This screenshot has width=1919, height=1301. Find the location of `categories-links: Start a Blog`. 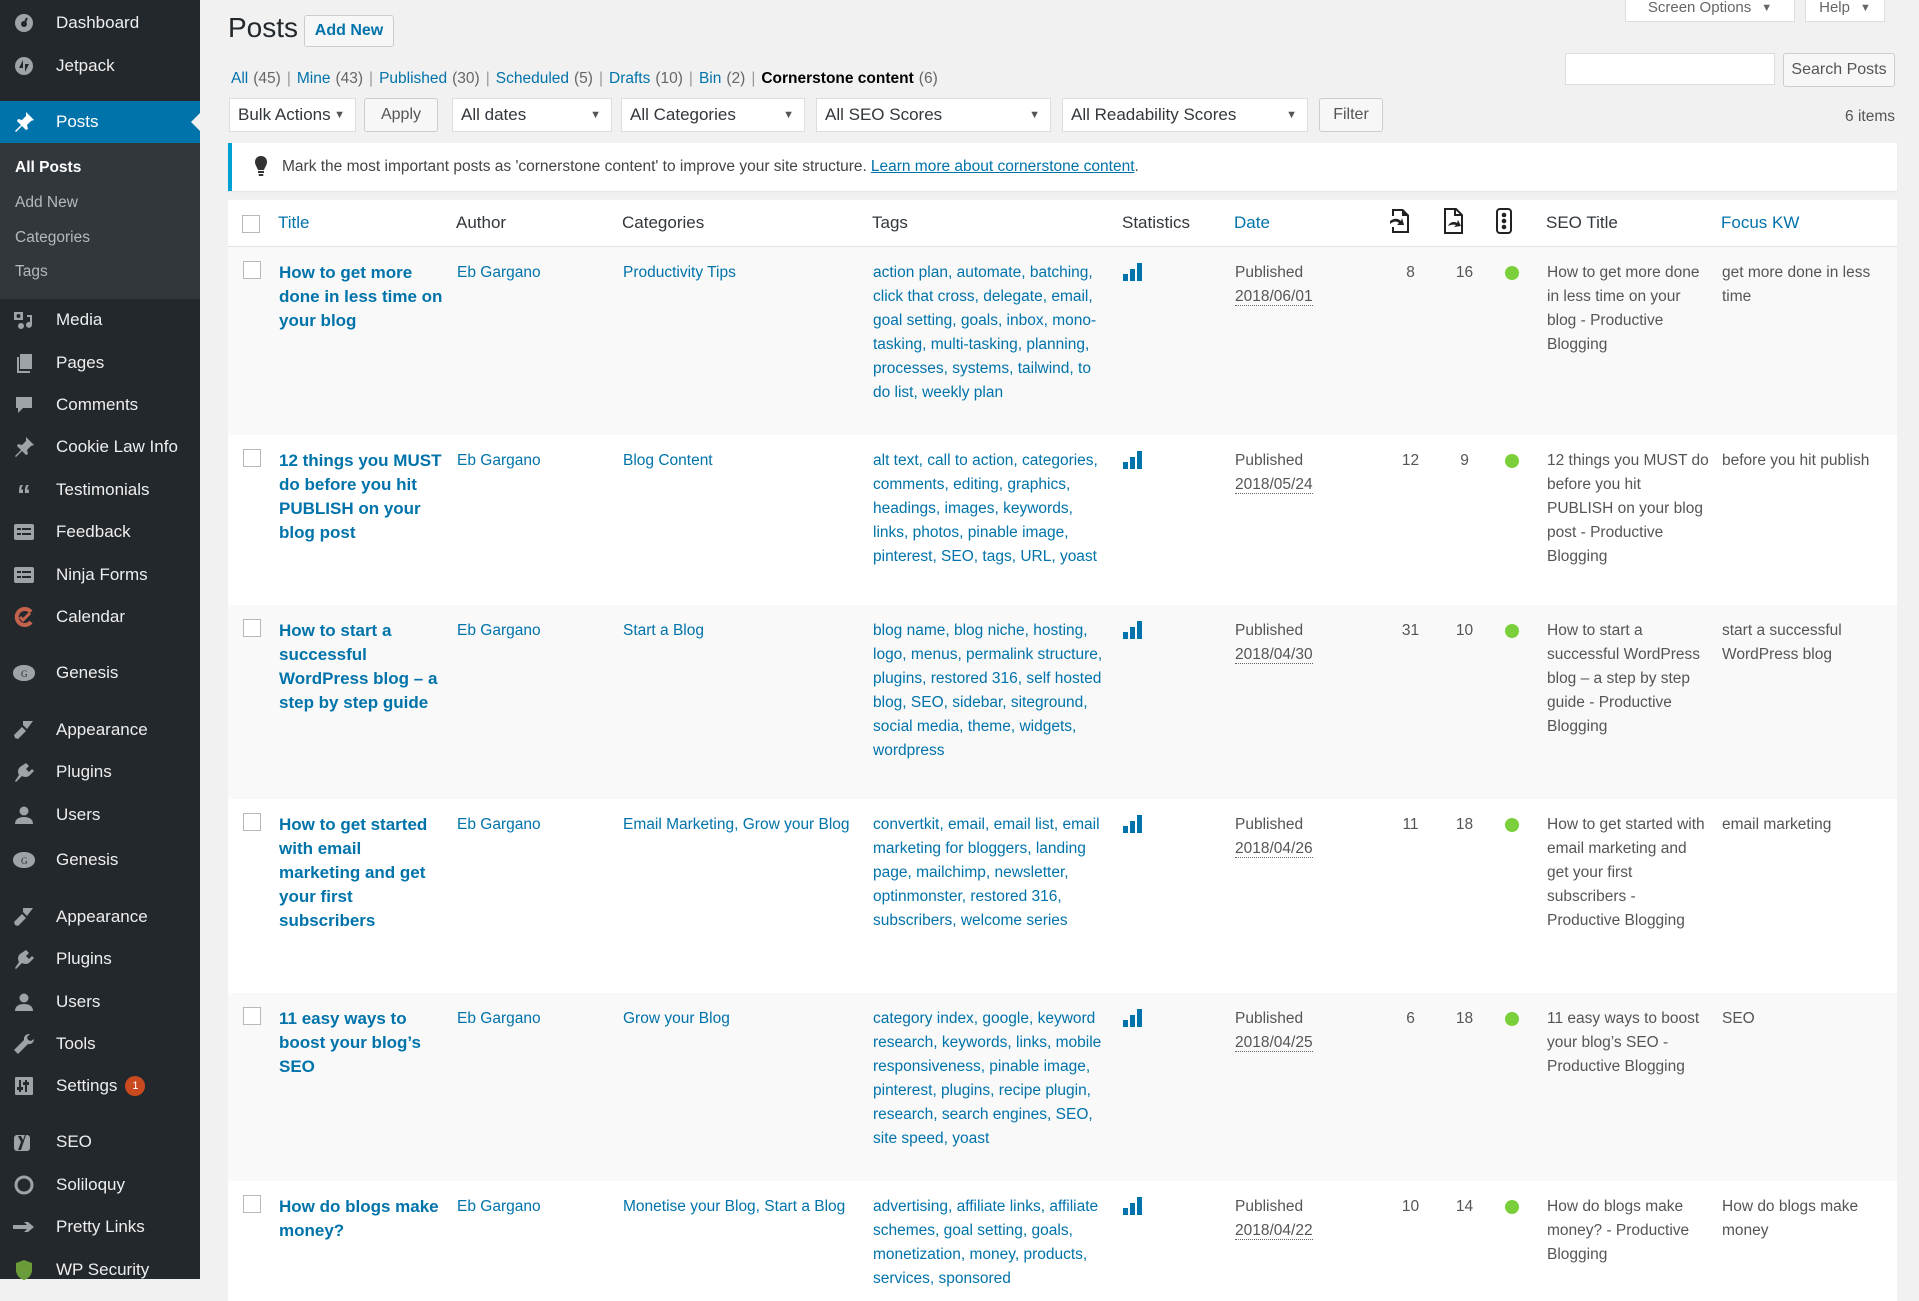

categories-links: Start a Blog is located at coordinates (663, 630).